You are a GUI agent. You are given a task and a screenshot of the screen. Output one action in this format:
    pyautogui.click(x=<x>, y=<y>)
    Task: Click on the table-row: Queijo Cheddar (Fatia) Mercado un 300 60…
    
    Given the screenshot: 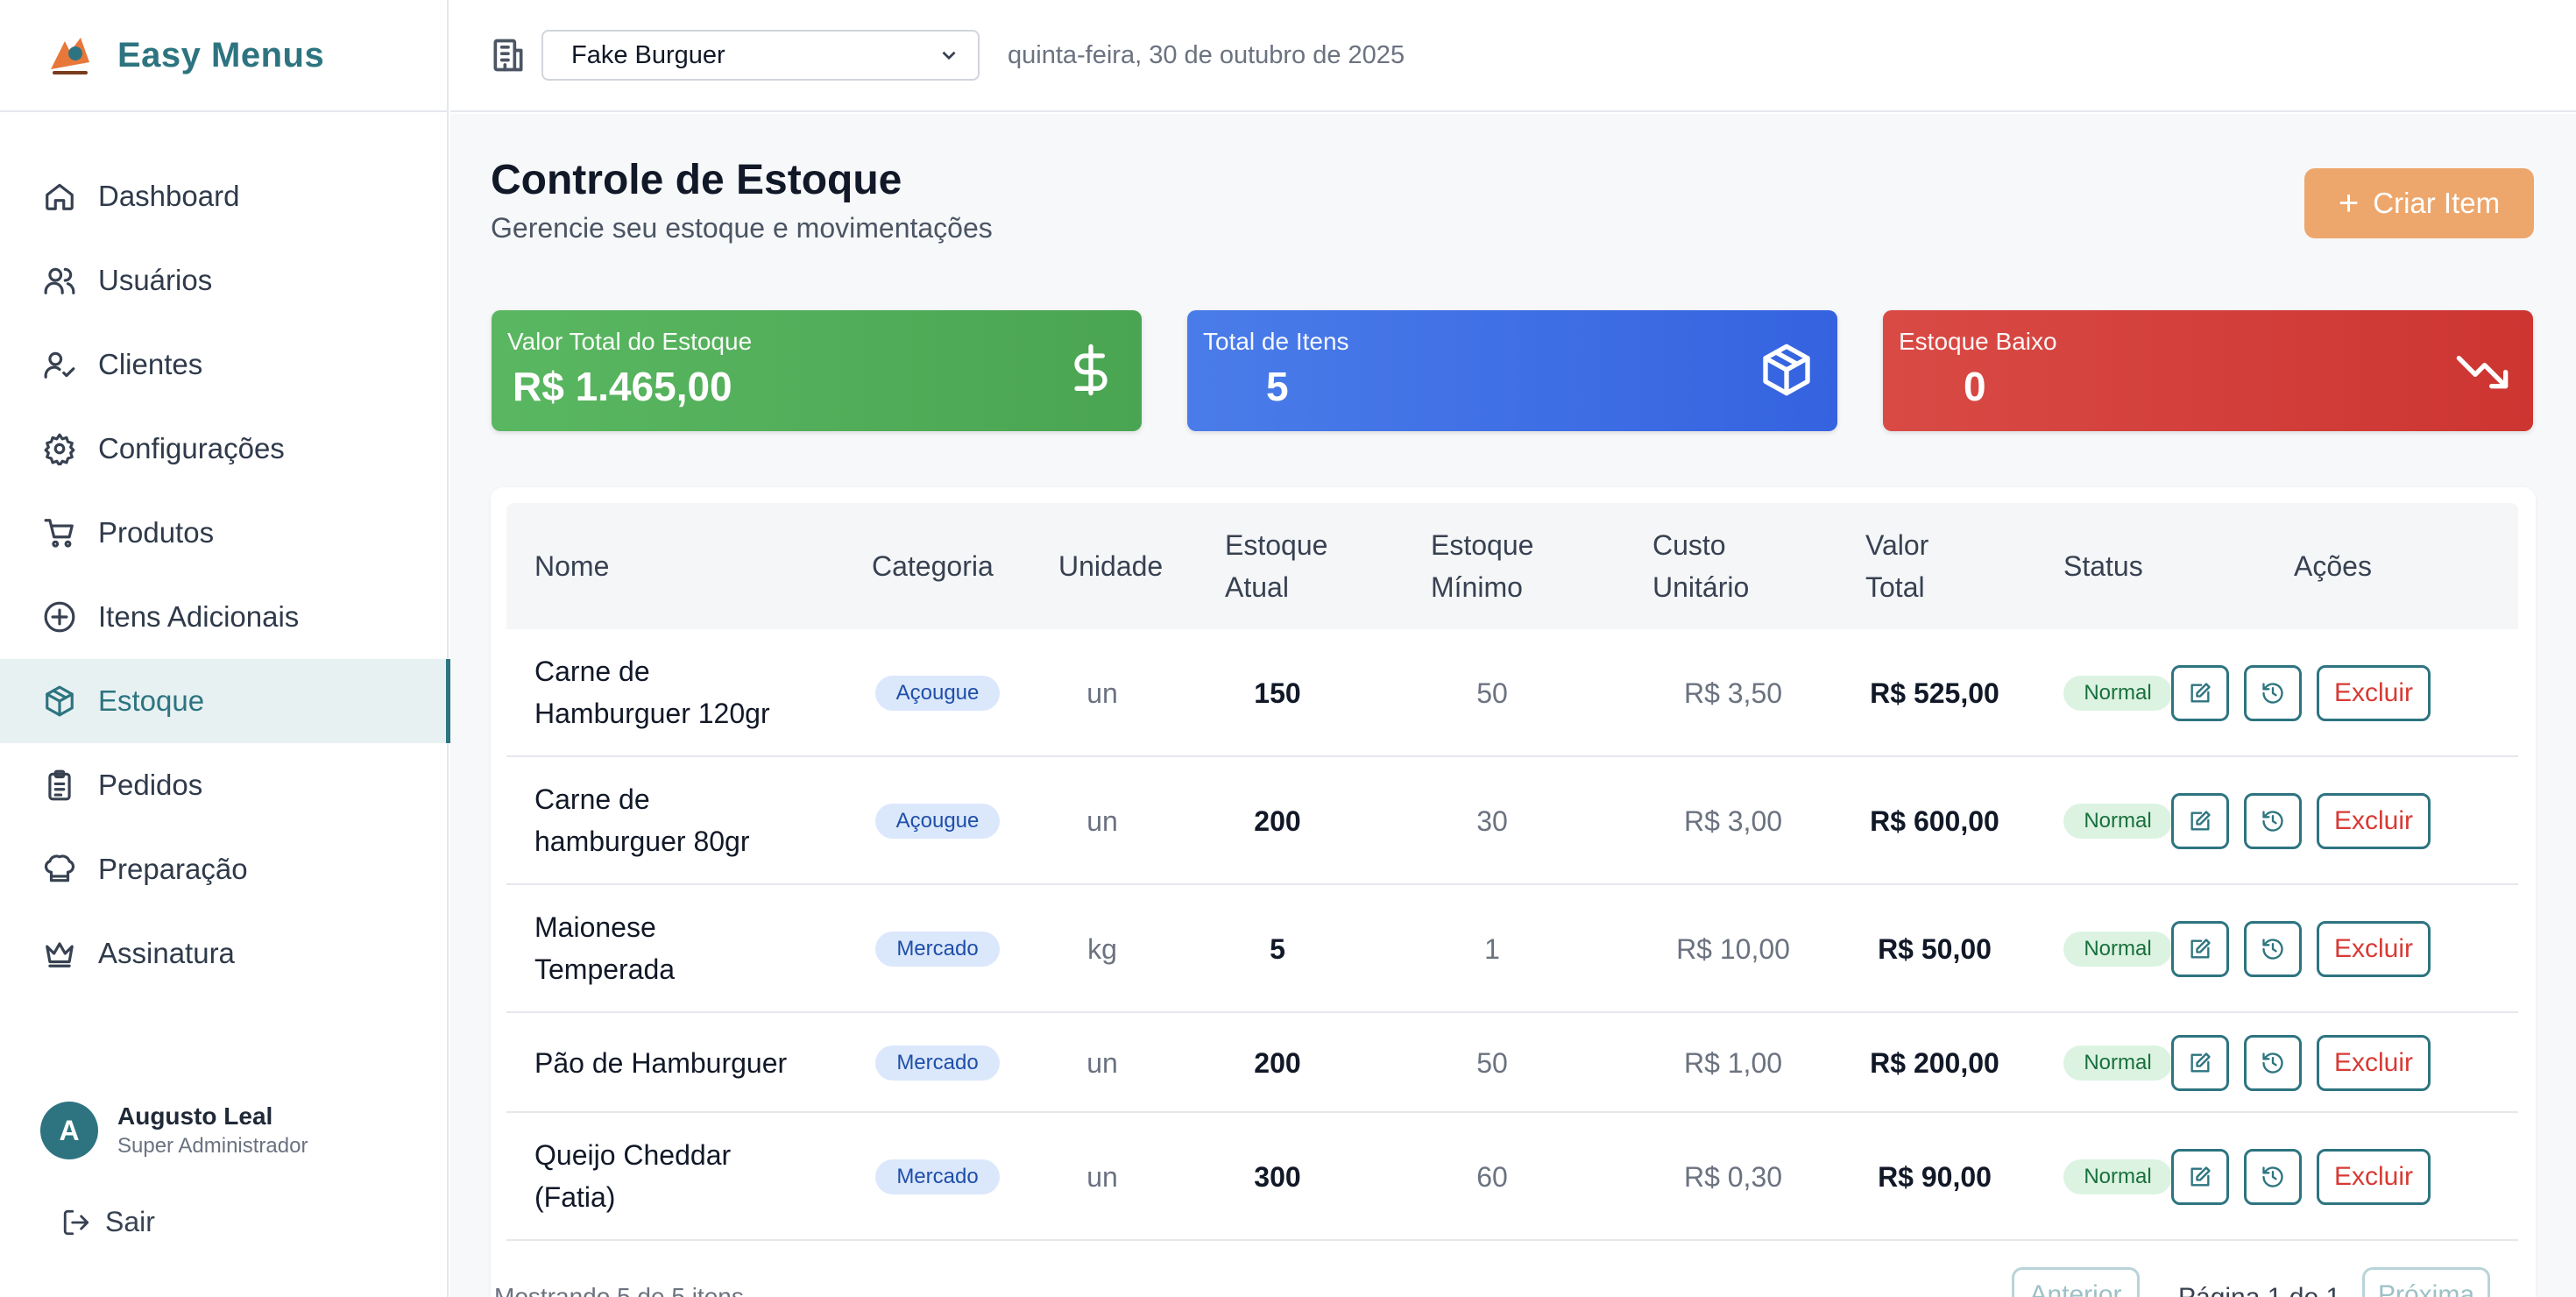 What is the action you would take?
    pyautogui.click(x=1512, y=1177)
    